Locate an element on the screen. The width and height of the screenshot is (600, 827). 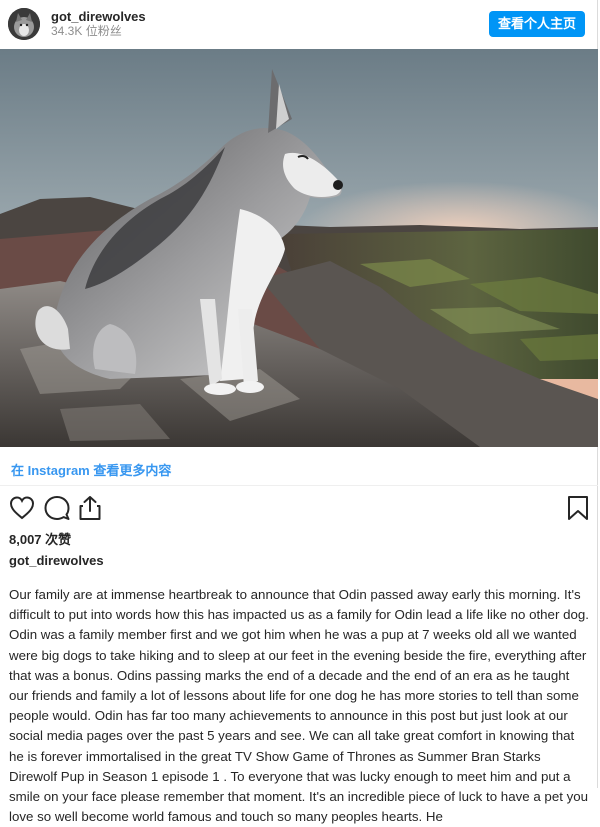
poster-username: got_direwolves is located at coordinates (56, 560).